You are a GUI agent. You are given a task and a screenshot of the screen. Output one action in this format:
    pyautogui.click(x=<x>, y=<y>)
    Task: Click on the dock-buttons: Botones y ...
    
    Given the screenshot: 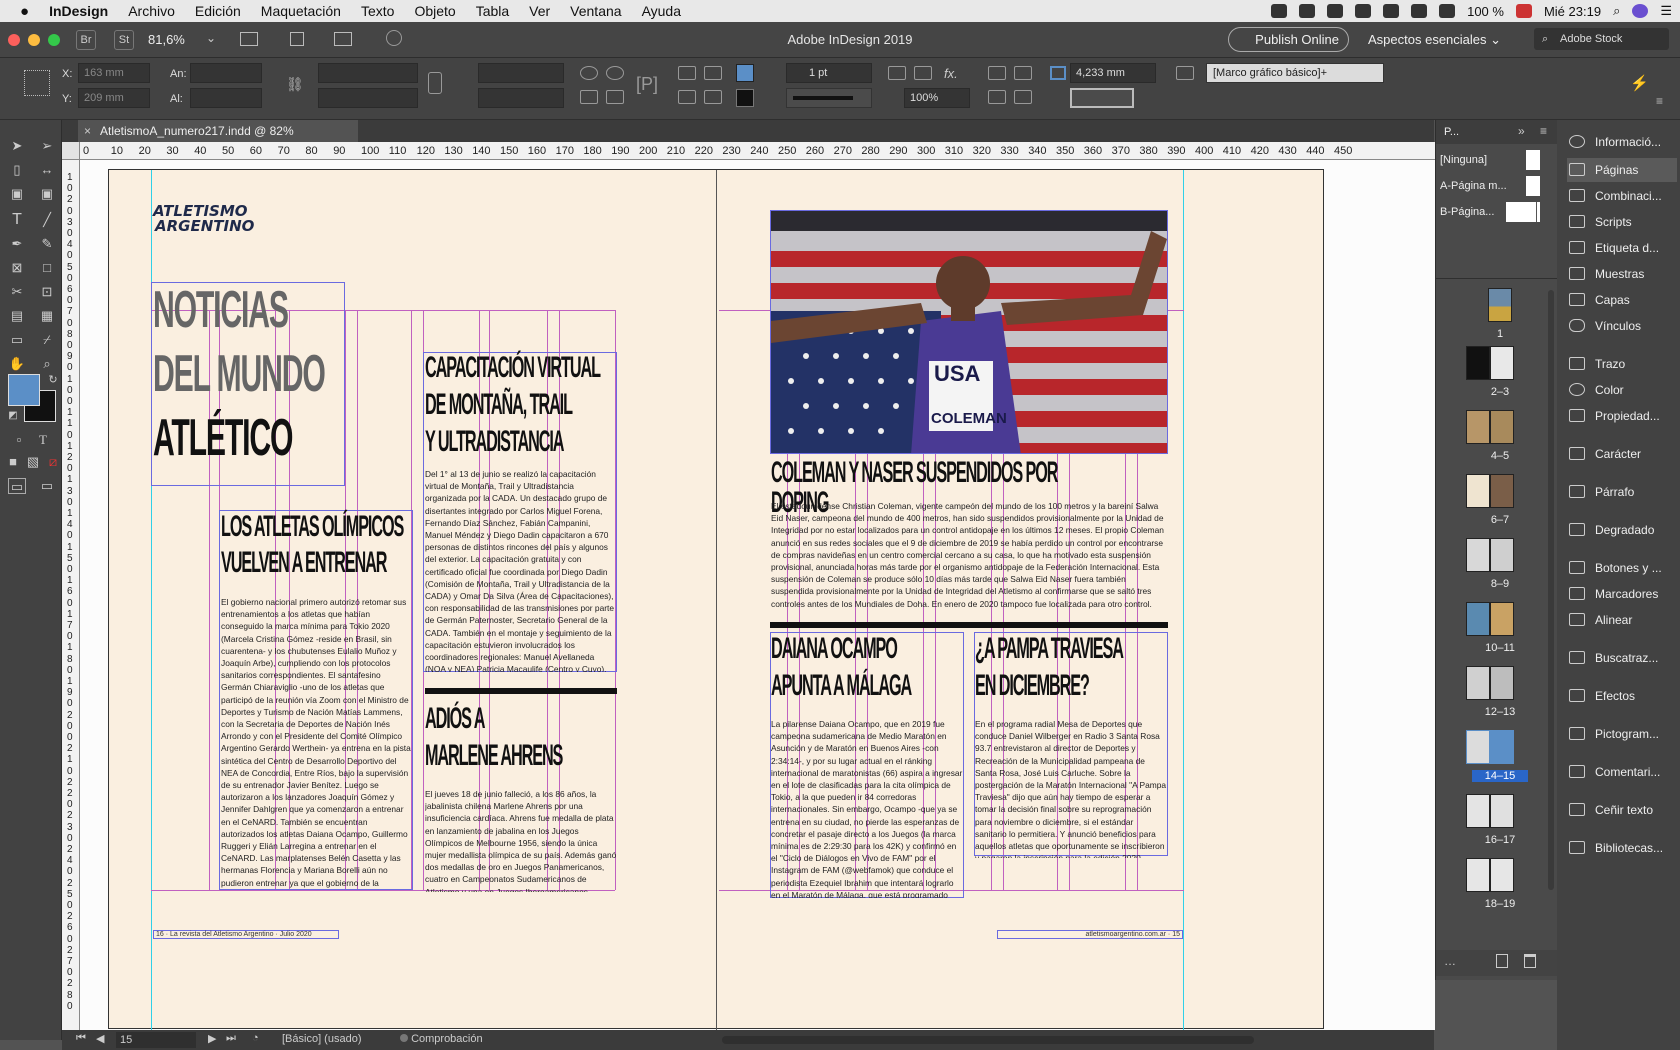 What is the action you would take?
    pyautogui.click(x=1622, y=568)
    